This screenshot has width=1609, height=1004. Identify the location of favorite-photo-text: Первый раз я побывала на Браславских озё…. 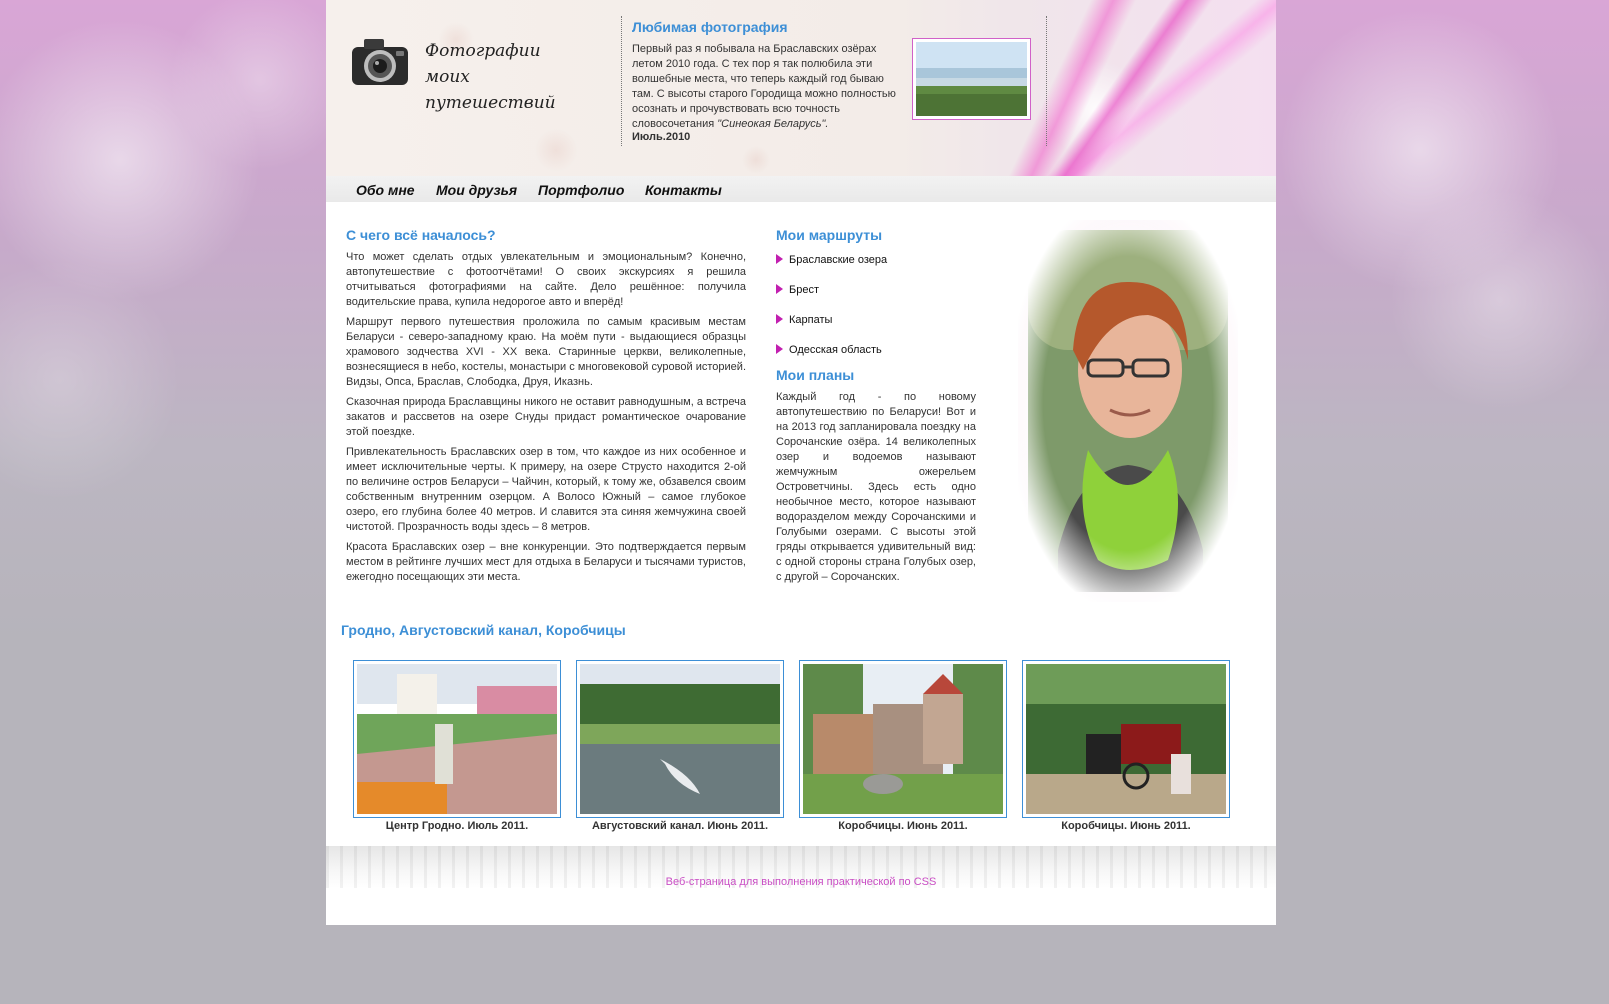
(767, 87).